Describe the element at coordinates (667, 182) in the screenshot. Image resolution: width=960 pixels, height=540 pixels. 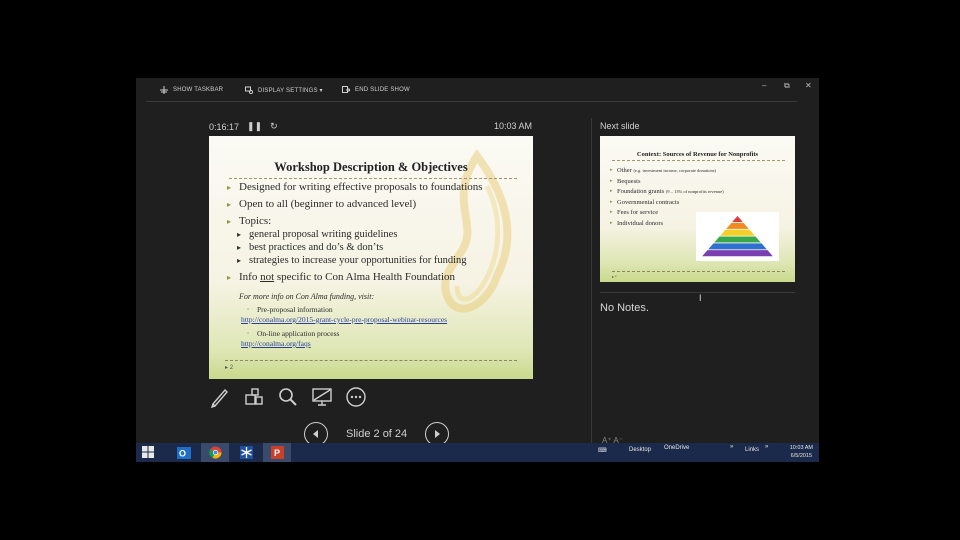
I see `next-item-bequests: Bequests` at that location.